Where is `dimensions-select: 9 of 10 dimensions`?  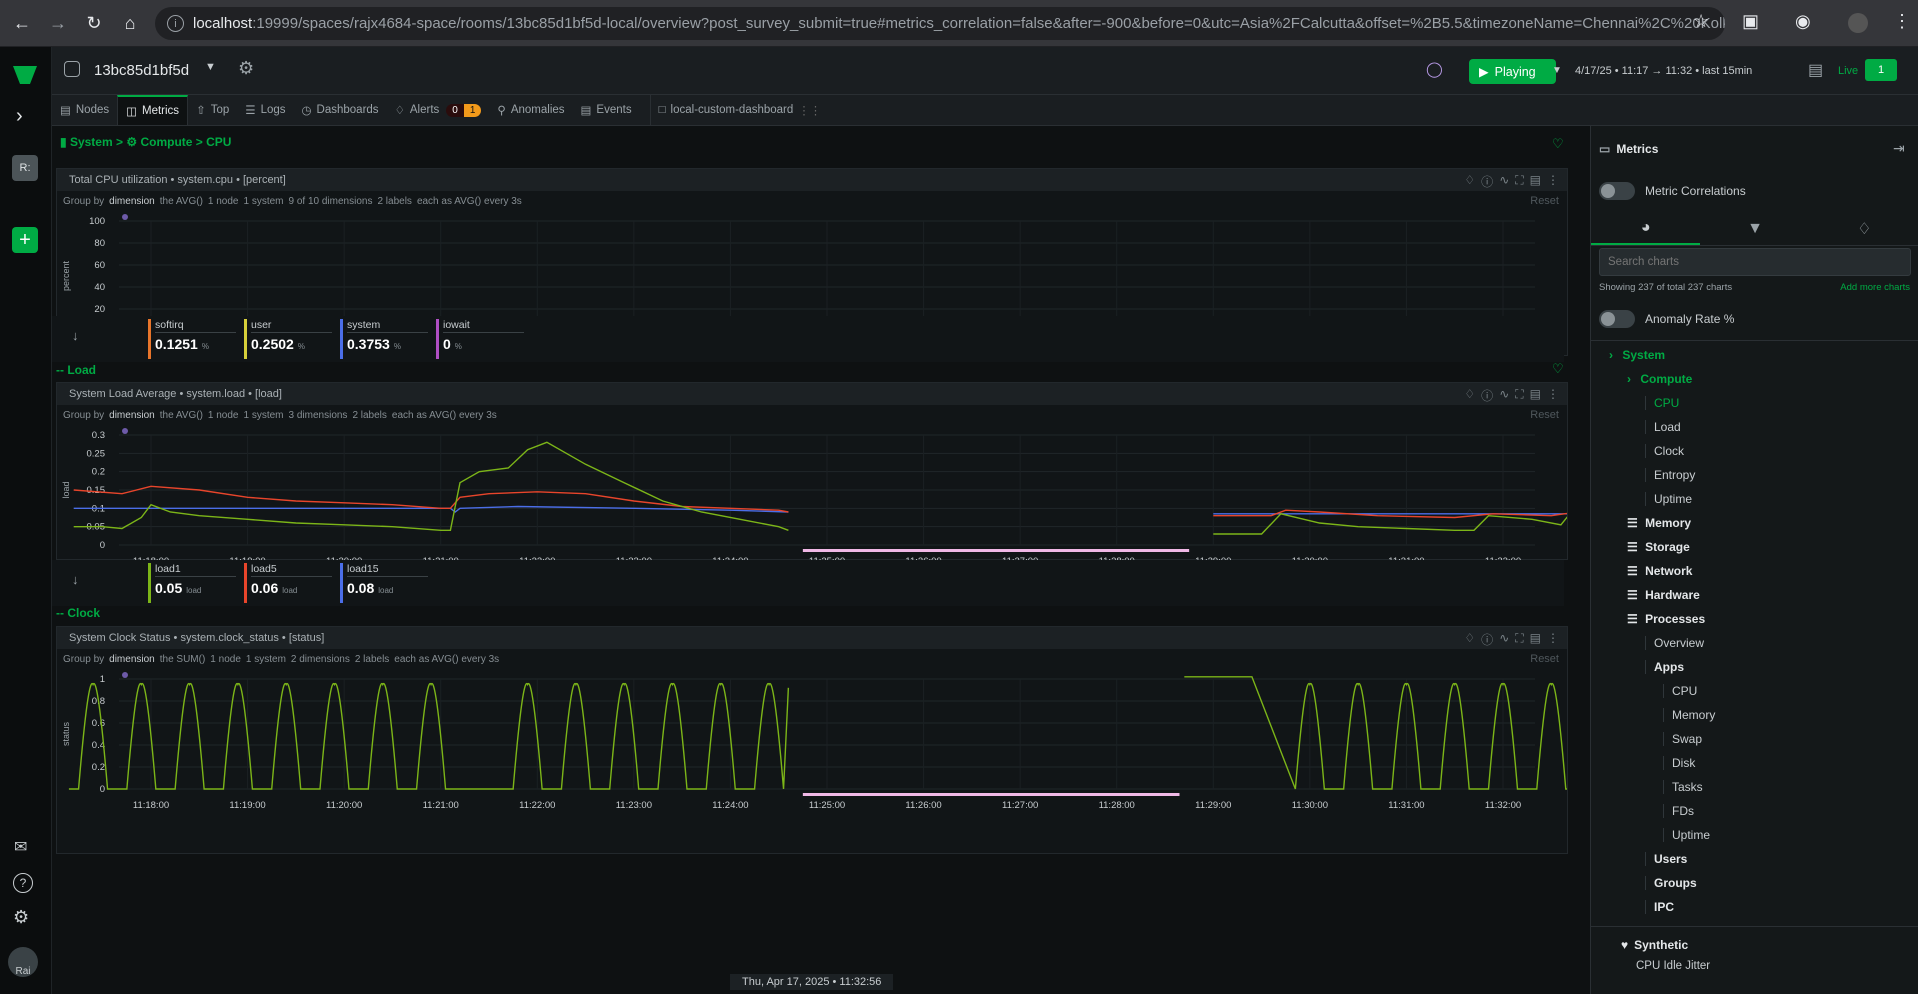
dimensions-select: 9 of 10 dimensions is located at coordinates (331, 201).